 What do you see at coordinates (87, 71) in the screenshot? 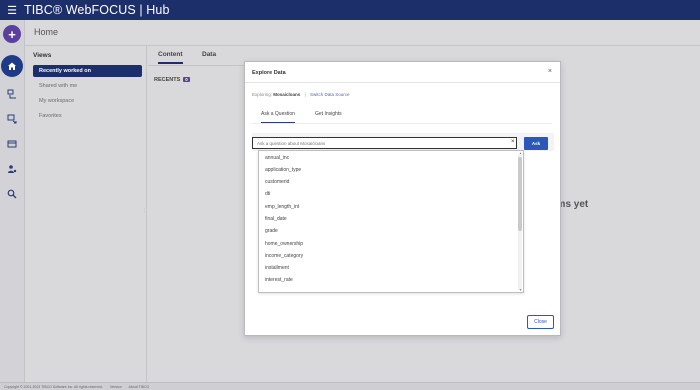
I see `sidebar-item-recently-worked-on: Recently worked on` at bounding box center [87, 71].